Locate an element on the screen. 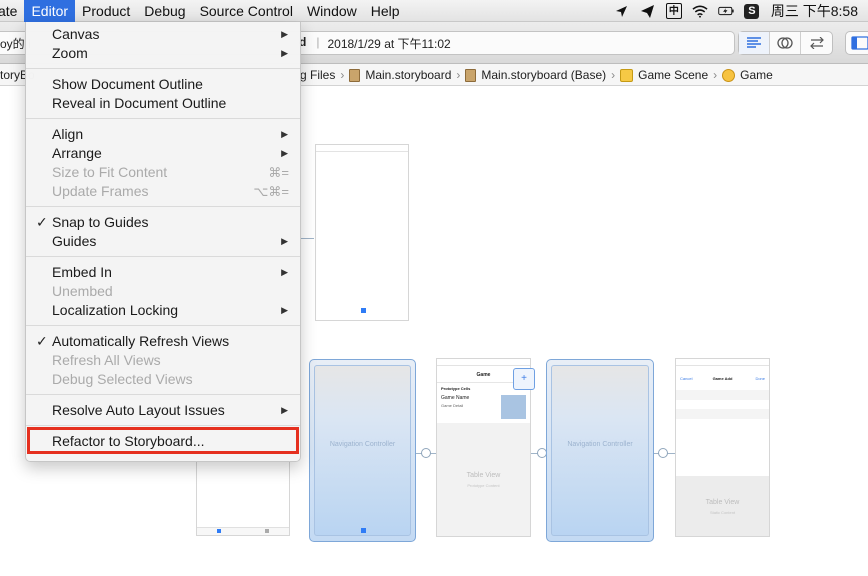 Image resolution: width=868 pixels, height=576 pixels. menu-product: Product is located at coordinates (106, 11).